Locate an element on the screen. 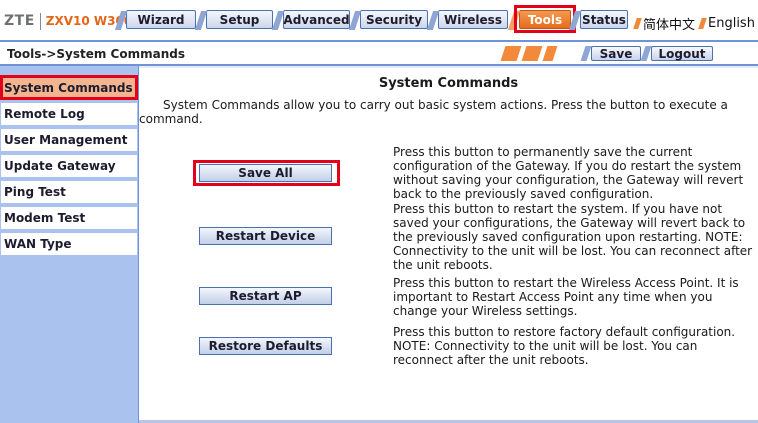  sidebar-item-user-management: User Management is located at coordinates (69, 140).